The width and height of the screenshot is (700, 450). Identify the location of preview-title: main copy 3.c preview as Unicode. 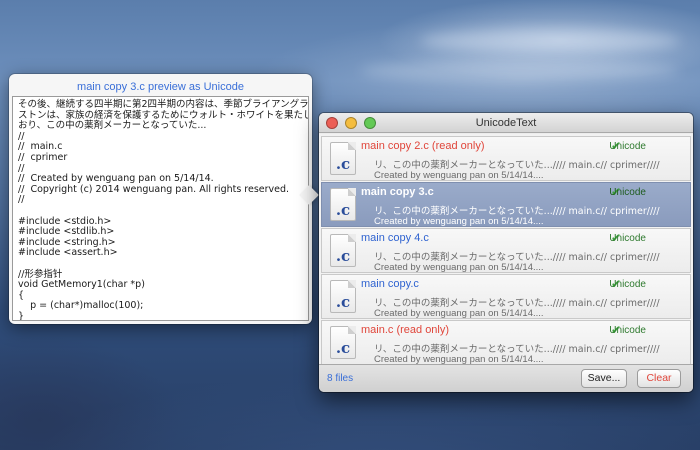
(160, 87).